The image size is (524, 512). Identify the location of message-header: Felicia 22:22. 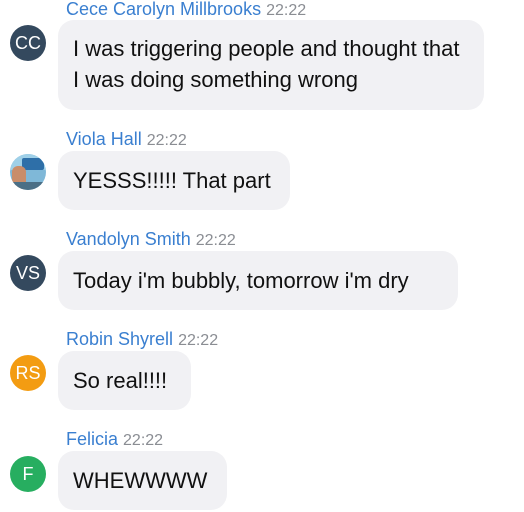
(114, 440).